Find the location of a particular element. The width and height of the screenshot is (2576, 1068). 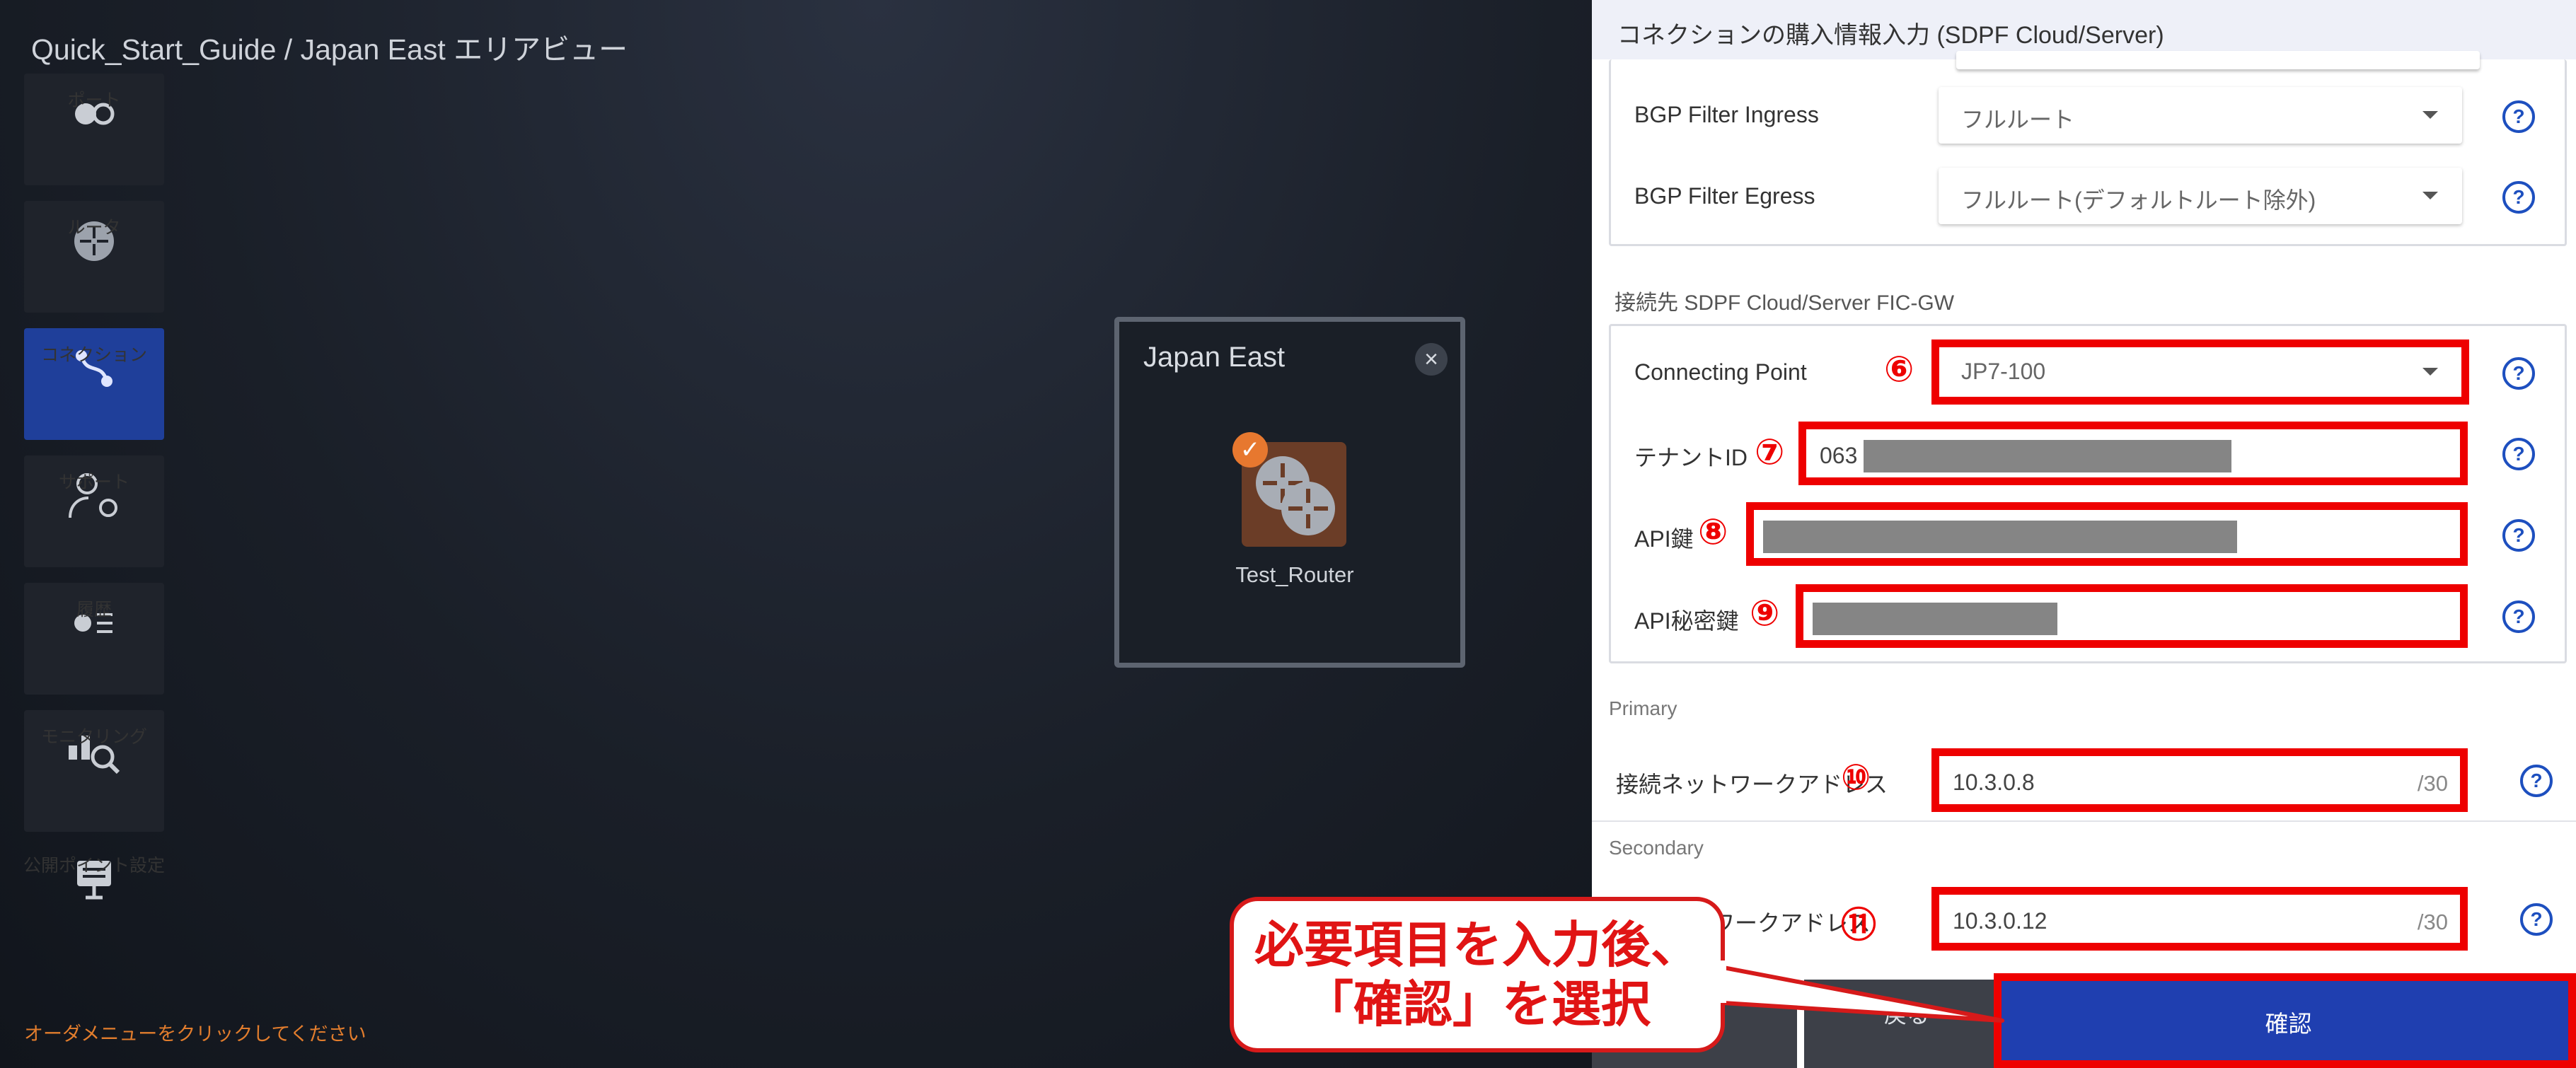

bgp-egress-value: フルルート(デフォルトルート除外) is located at coordinates (2138, 200).